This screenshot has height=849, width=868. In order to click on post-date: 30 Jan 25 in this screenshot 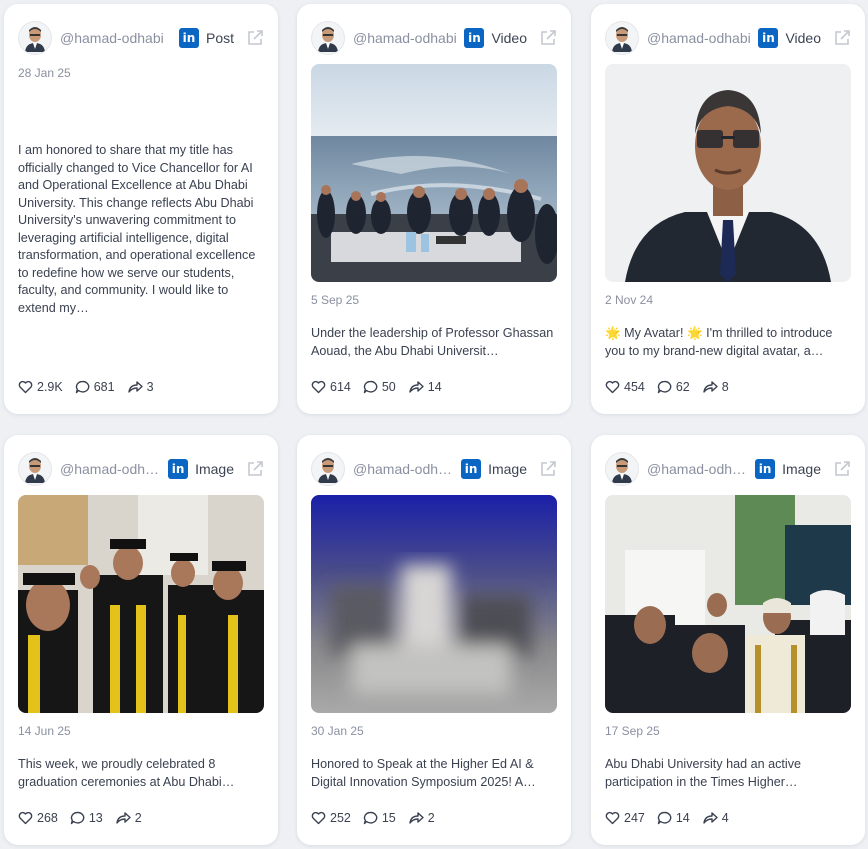, I will do `click(337, 731)`.